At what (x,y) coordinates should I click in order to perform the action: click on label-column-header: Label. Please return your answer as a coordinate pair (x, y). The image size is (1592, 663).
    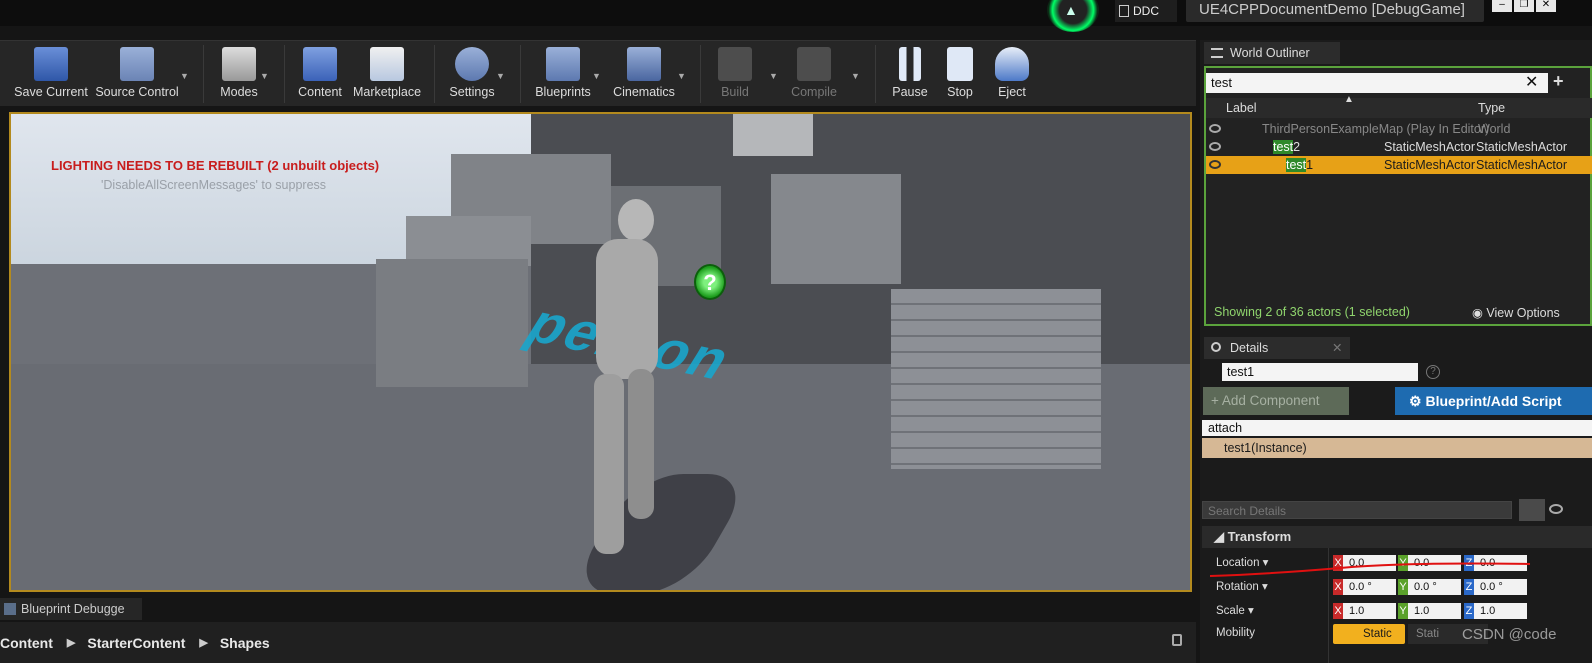
    Looking at the image, I should click on (1241, 108).